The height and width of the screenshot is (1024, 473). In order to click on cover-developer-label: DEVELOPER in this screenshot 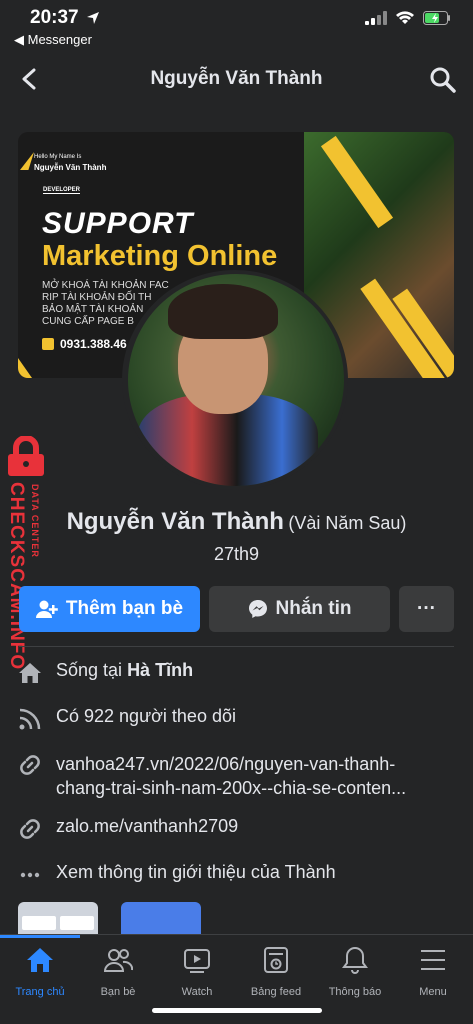, I will do `click(62, 190)`.